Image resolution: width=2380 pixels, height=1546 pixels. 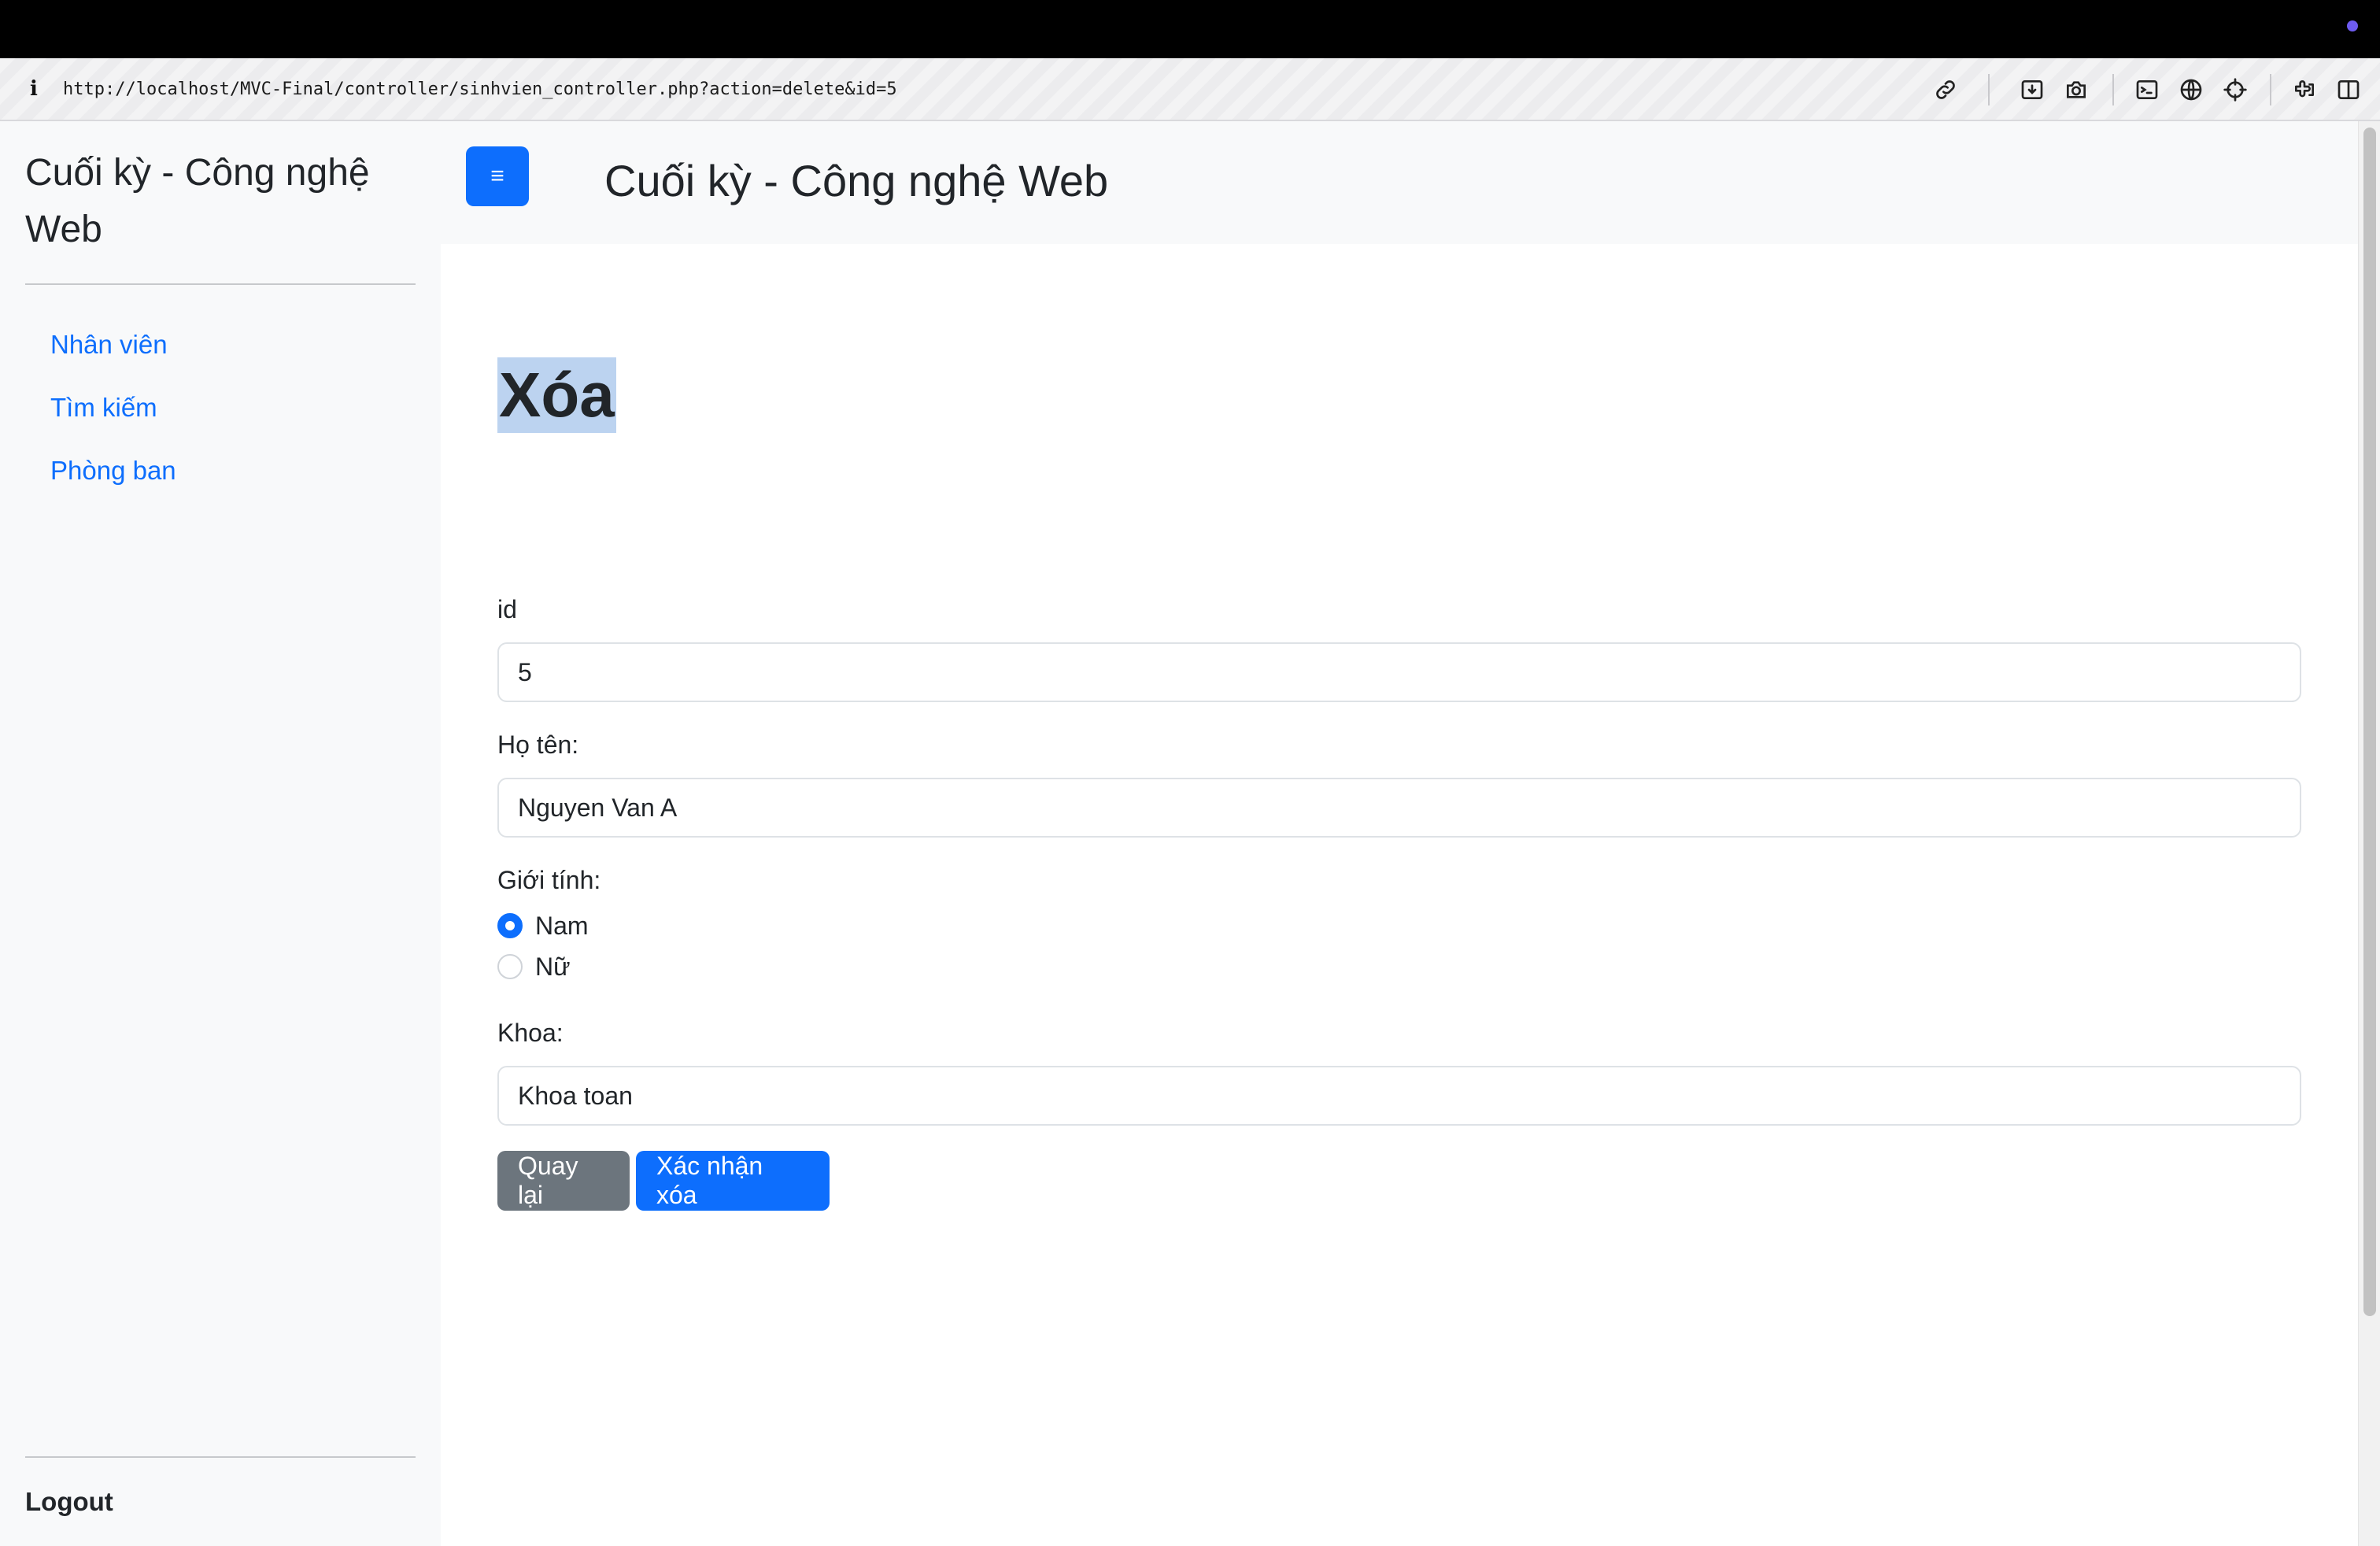 I want to click on id-field: 5, so click(x=1399, y=672).